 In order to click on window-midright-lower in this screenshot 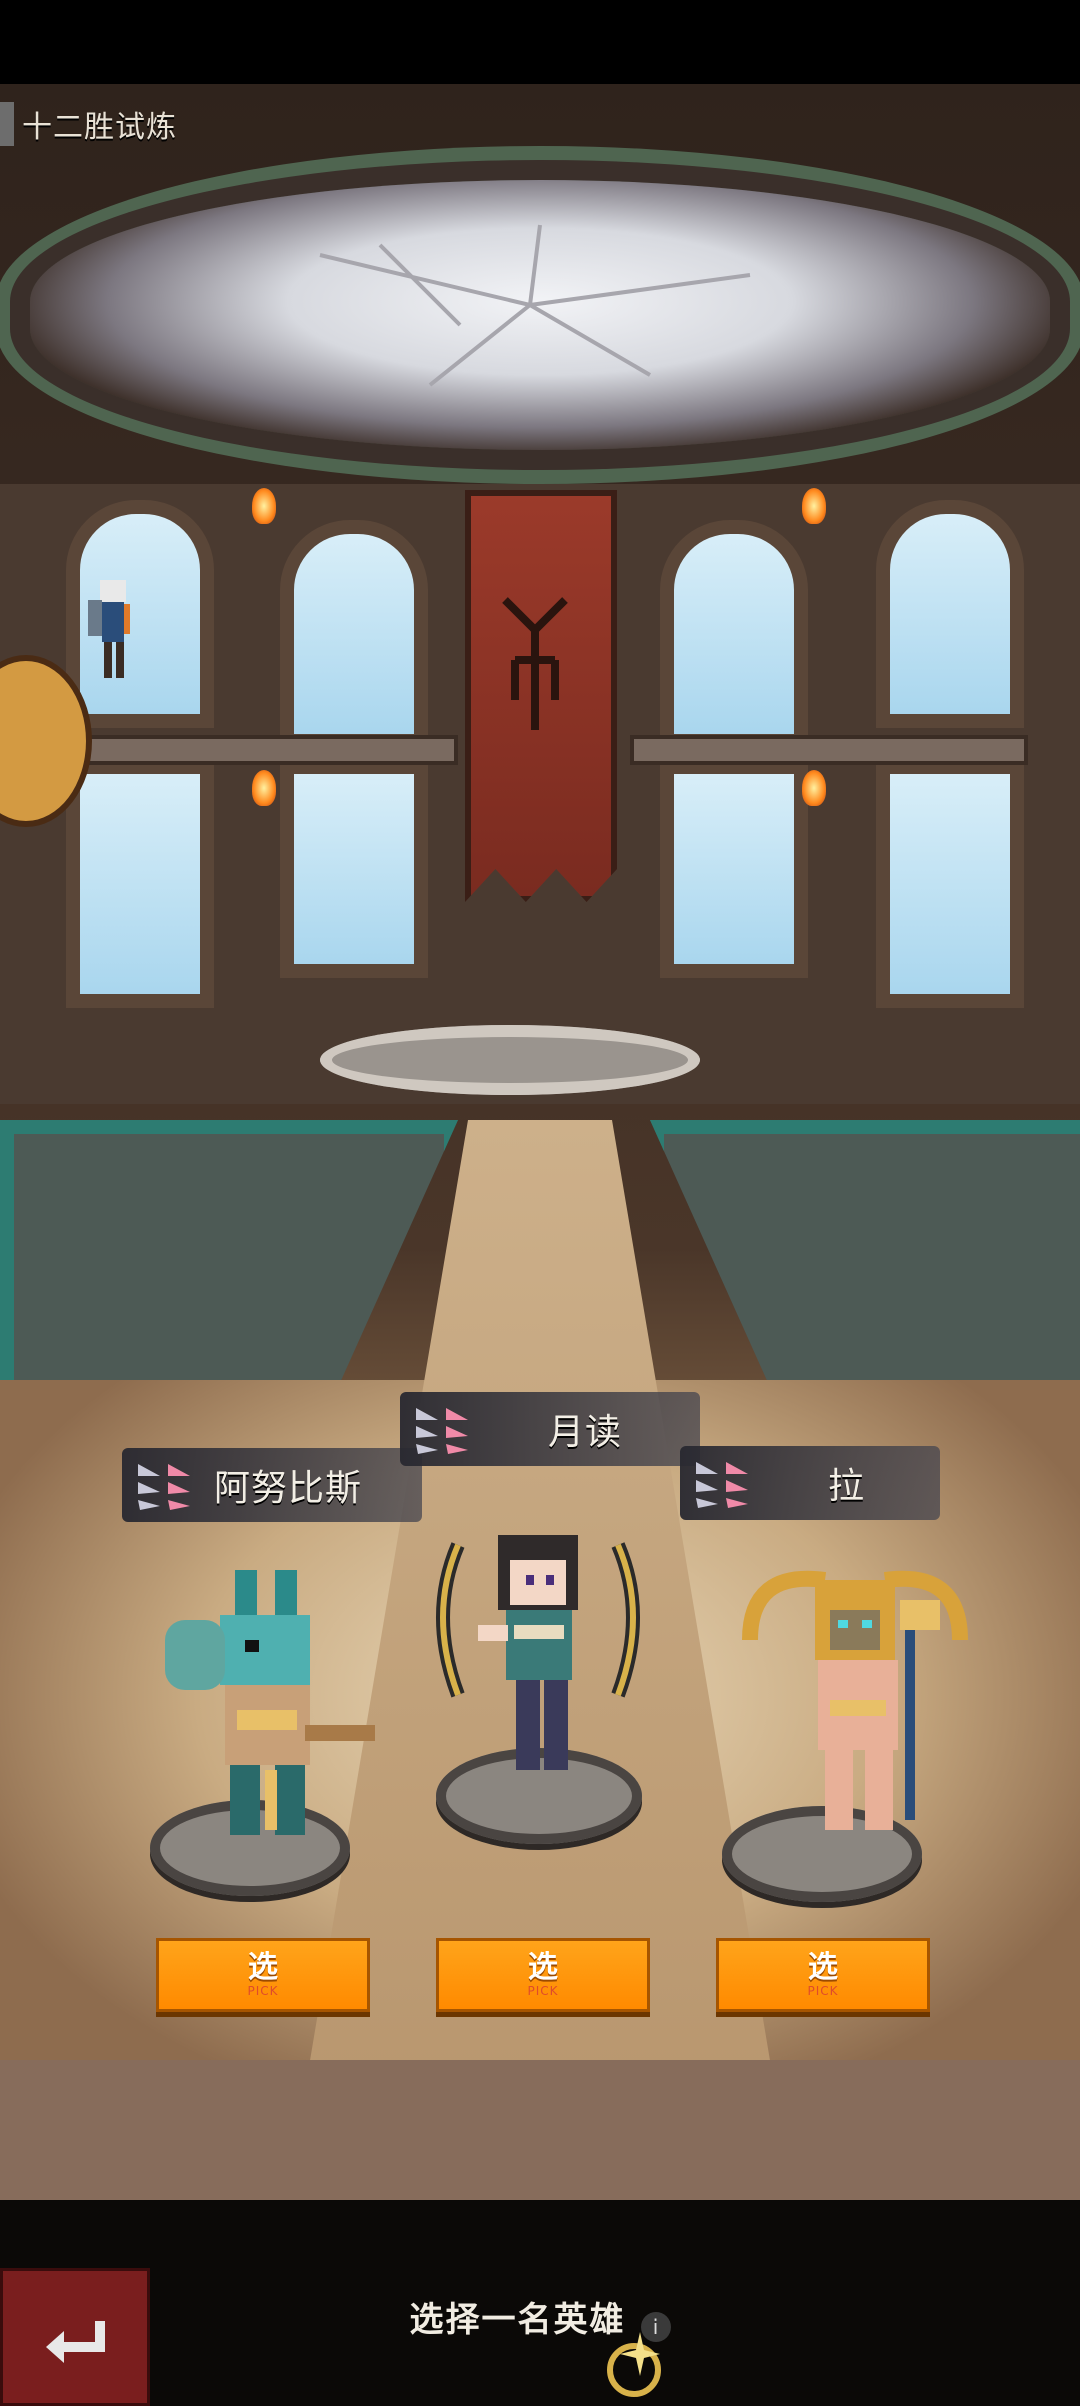, I will do `click(734, 869)`.